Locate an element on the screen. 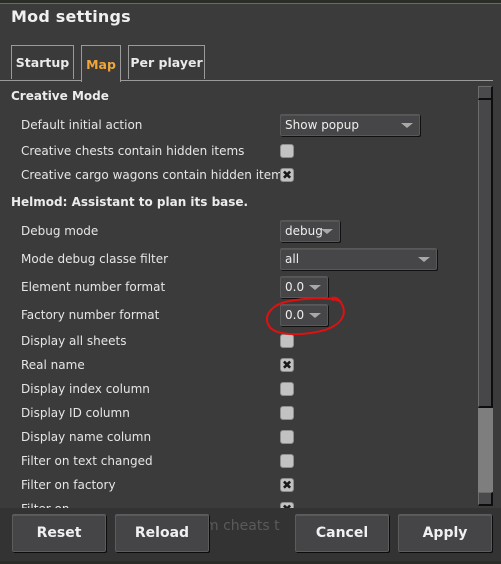 This screenshot has height=564, width=501. scrollbar-track is located at coordinates (485, 254).